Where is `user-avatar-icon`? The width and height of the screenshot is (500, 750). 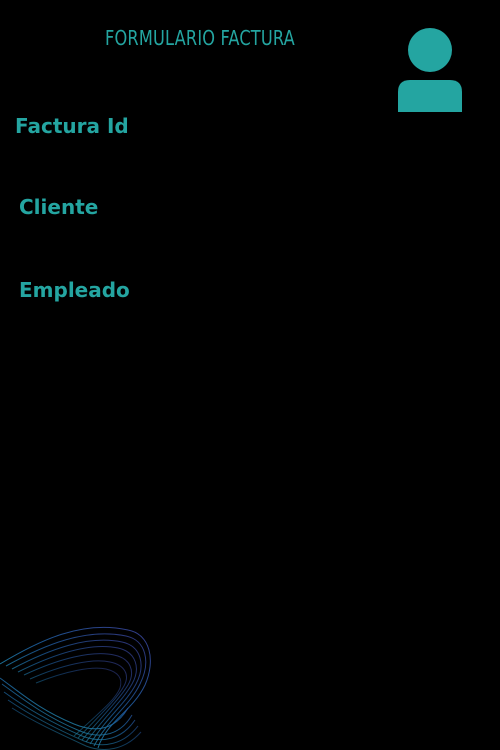
user-avatar-icon is located at coordinates (430, 70).